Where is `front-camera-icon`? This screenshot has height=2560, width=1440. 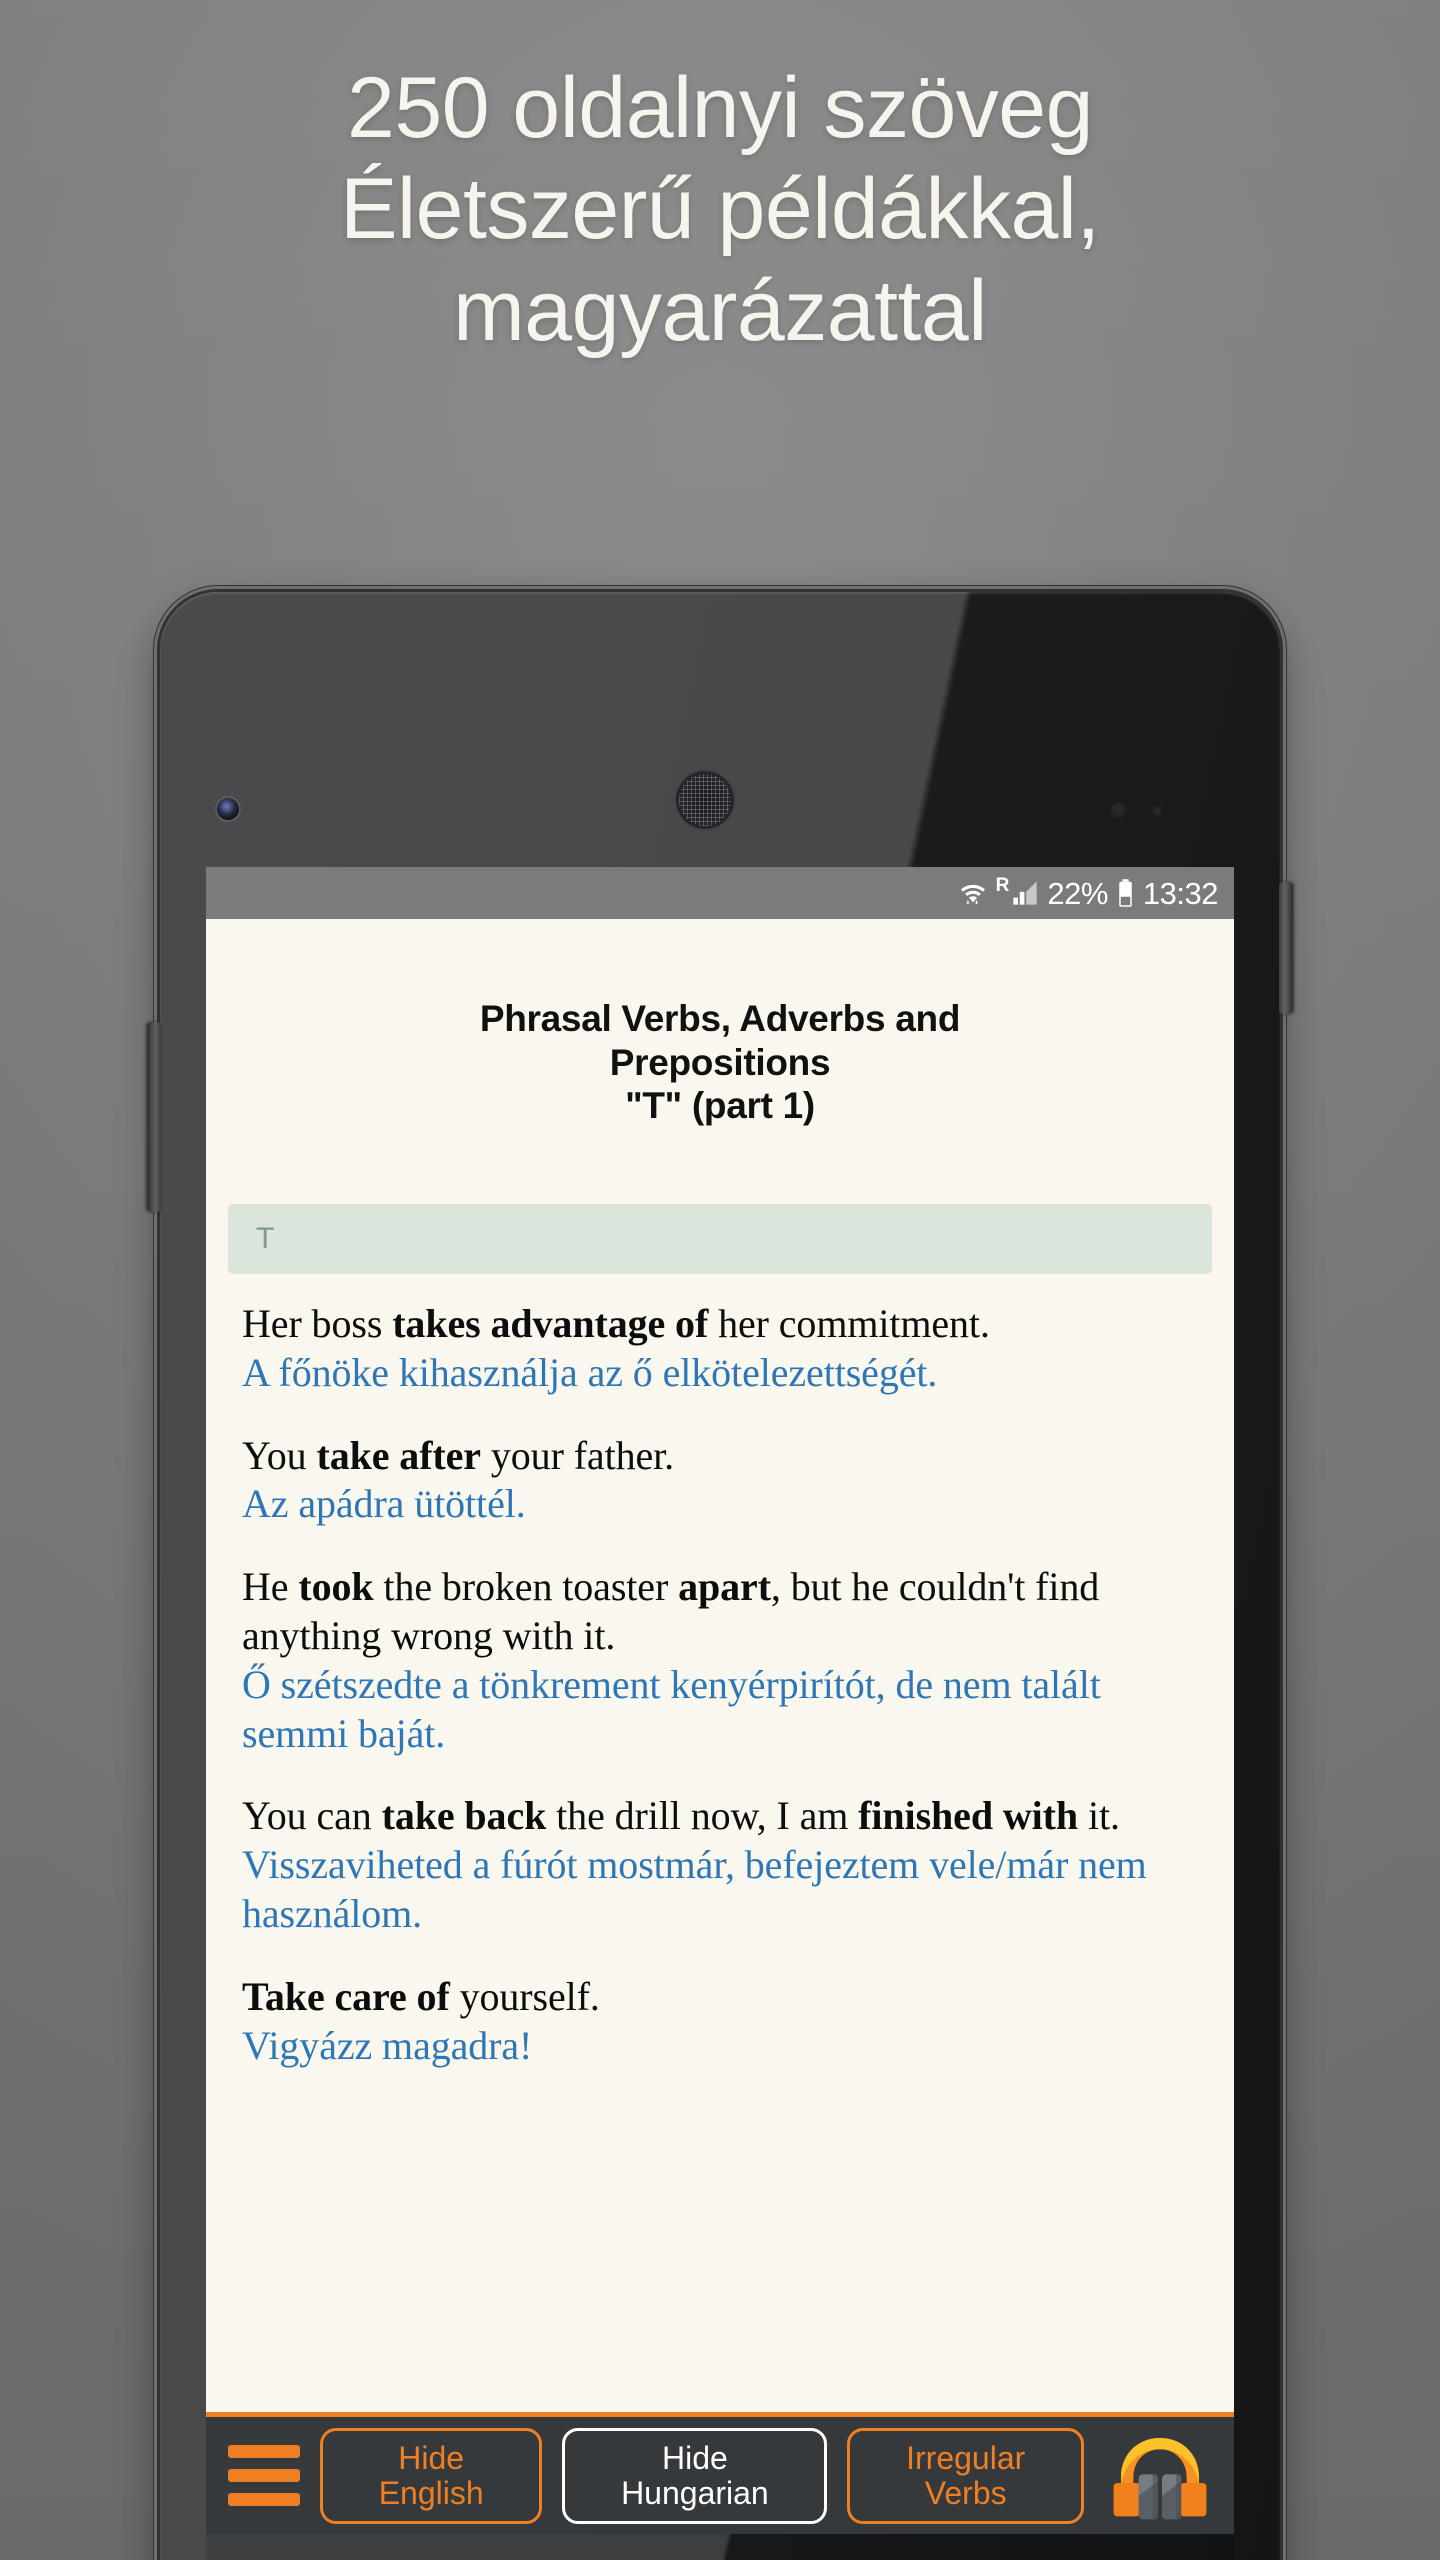 front-camera-icon is located at coordinates (228, 809).